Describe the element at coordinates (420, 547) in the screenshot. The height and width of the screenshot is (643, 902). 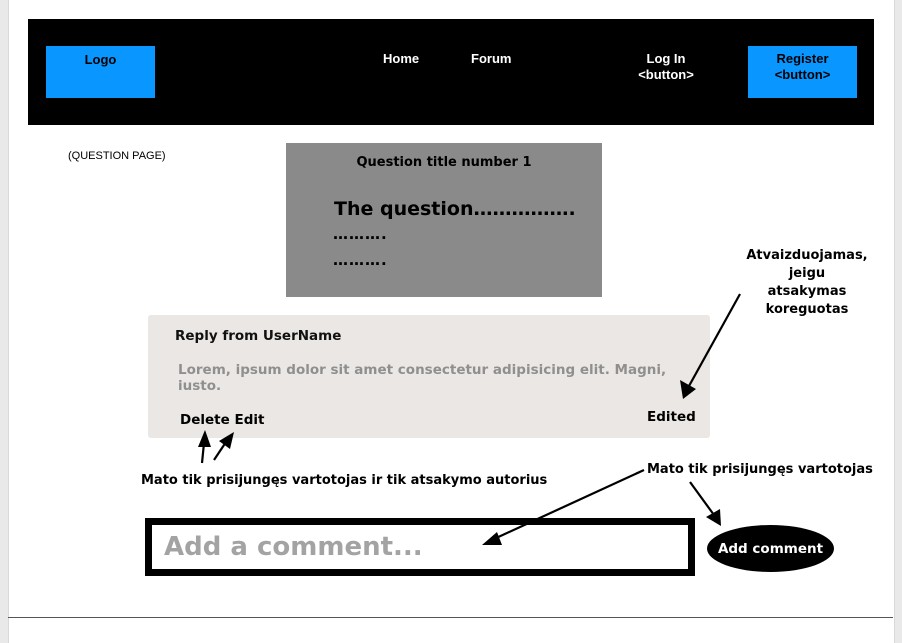
I see `comment-input` at that location.